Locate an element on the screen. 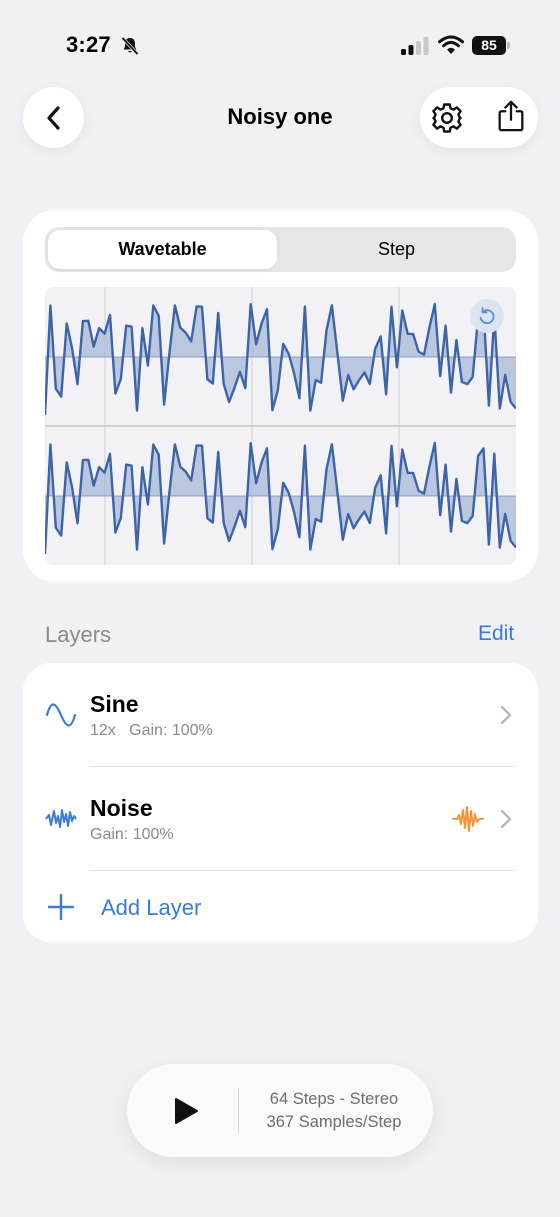 Image resolution: width=560 pixels, height=1217 pixels. layer-name: Sine is located at coordinates (114, 704).